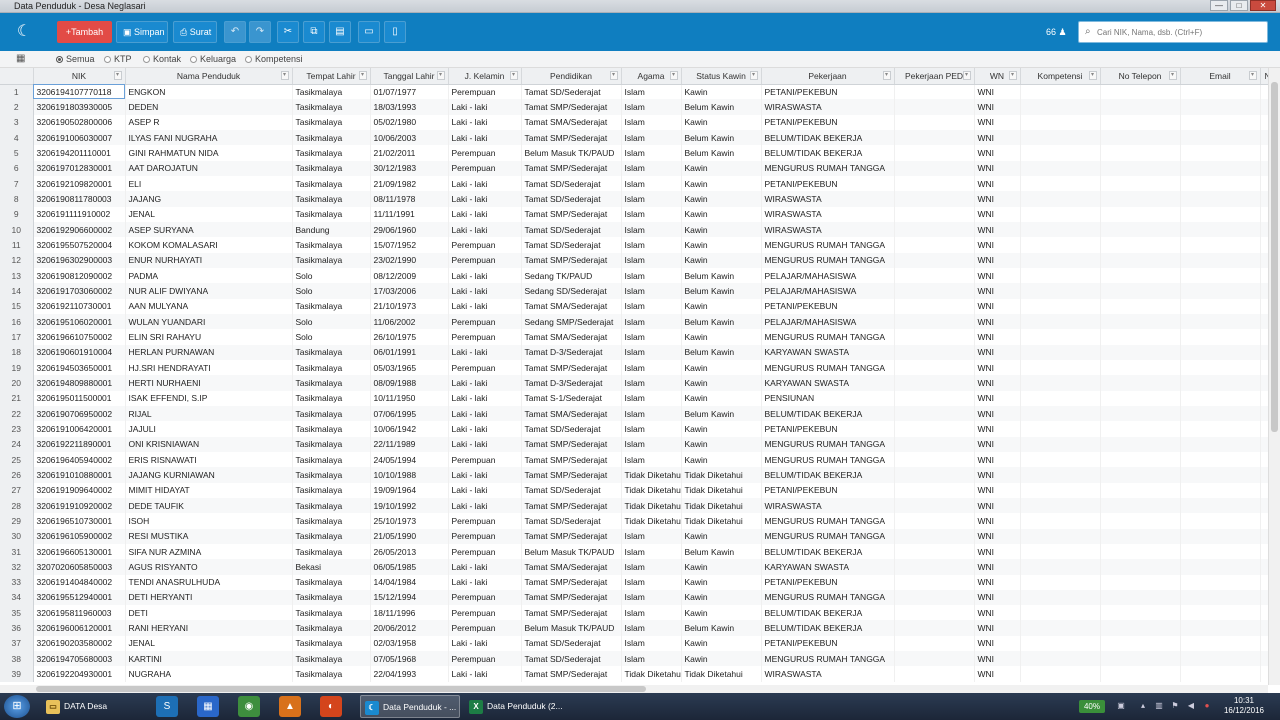 The width and height of the screenshot is (1280, 720). I want to click on open-folder-button: ▭, so click(369, 32).